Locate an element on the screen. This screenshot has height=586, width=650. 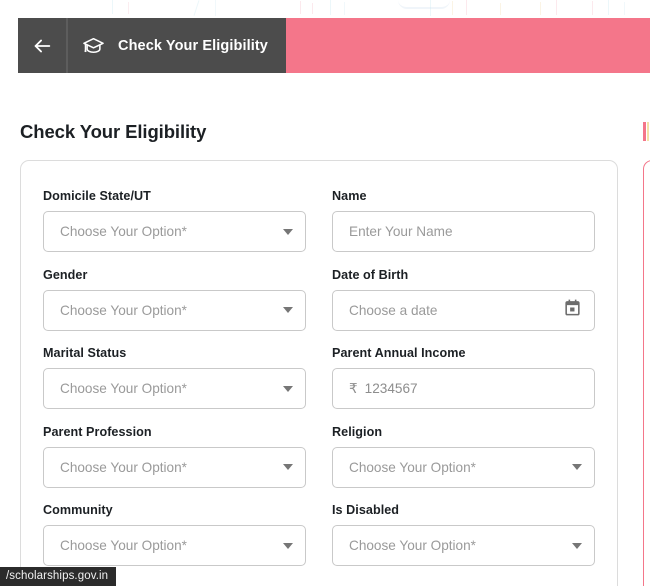
field-domicile-state: Domicile State/UT Choose Your Option* is located at coordinates (174, 220).